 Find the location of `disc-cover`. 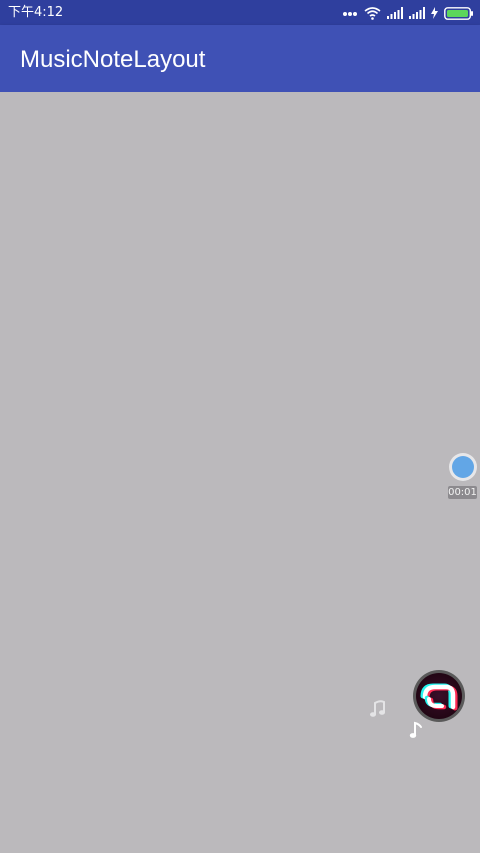

disc-cover is located at coordinates (439, 696).